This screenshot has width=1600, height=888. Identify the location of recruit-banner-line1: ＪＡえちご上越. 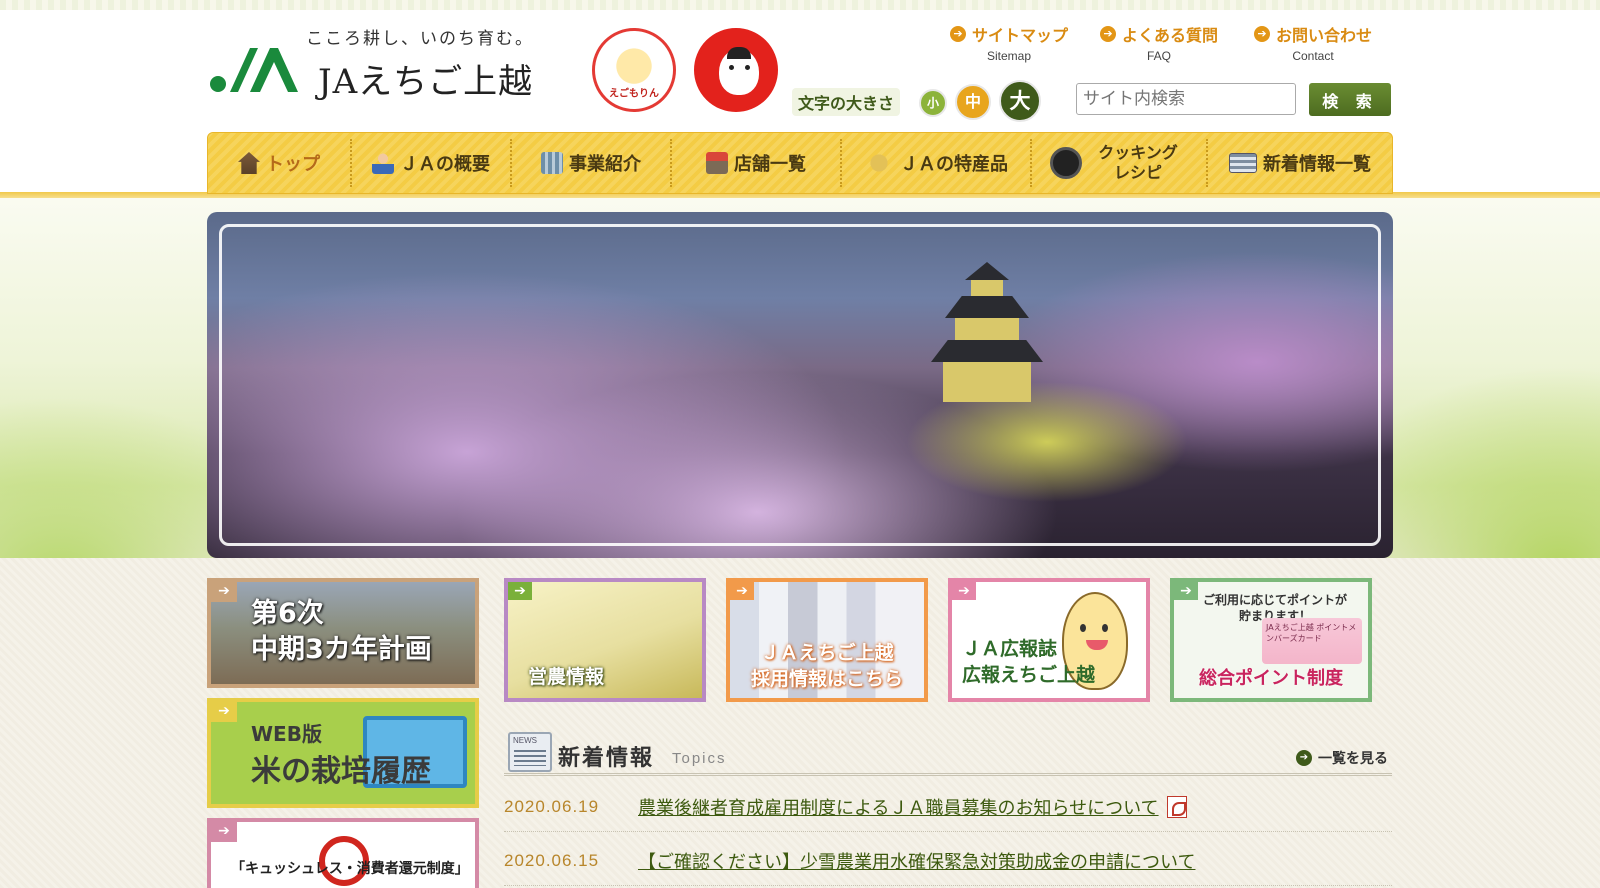
(827, 653).